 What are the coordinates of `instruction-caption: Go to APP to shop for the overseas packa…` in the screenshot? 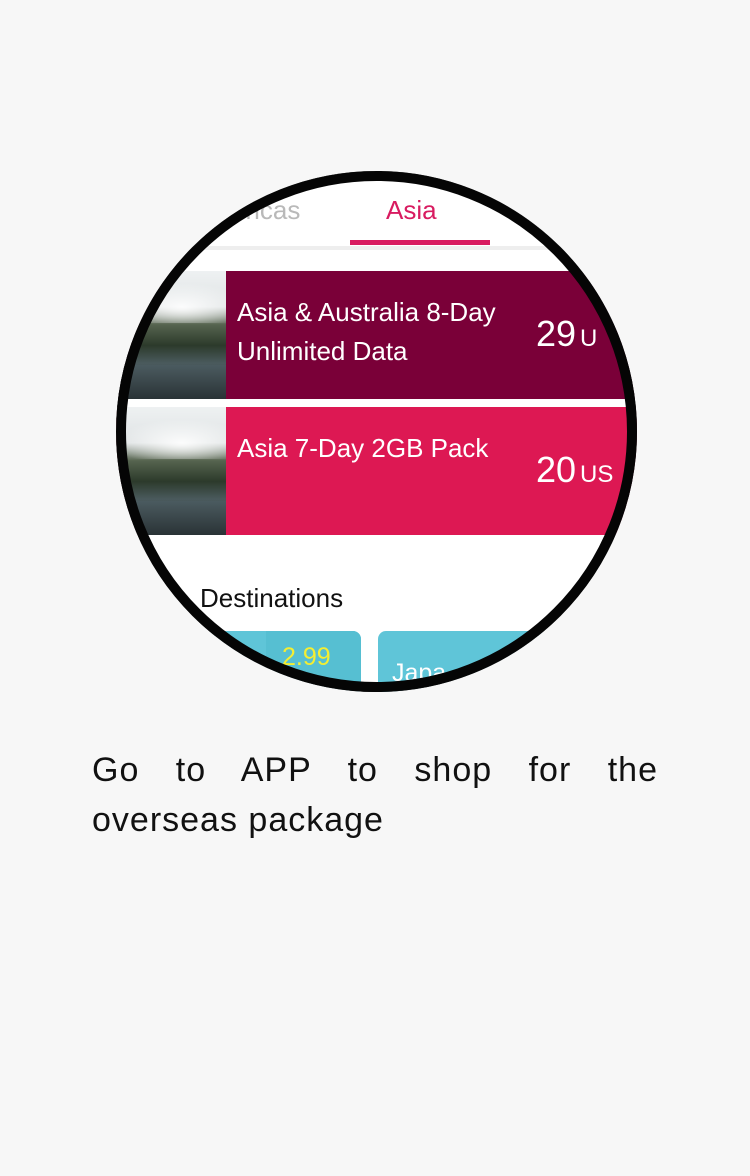 It's located at (375, 795).